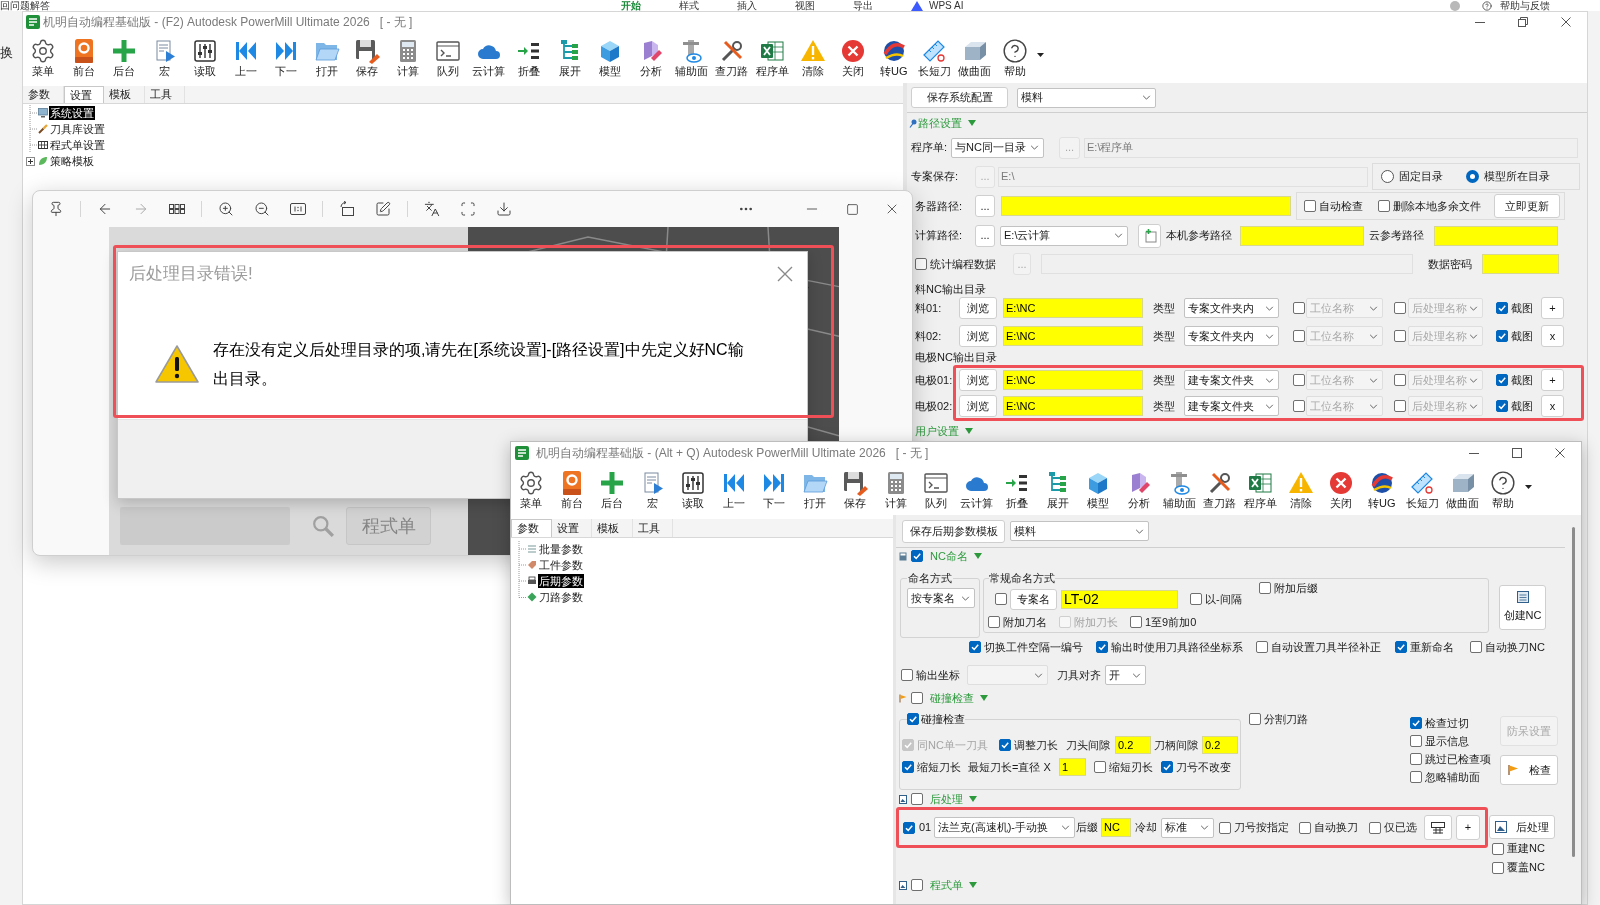  I want to click on tree-item: 策略模板, so click(72, 161).